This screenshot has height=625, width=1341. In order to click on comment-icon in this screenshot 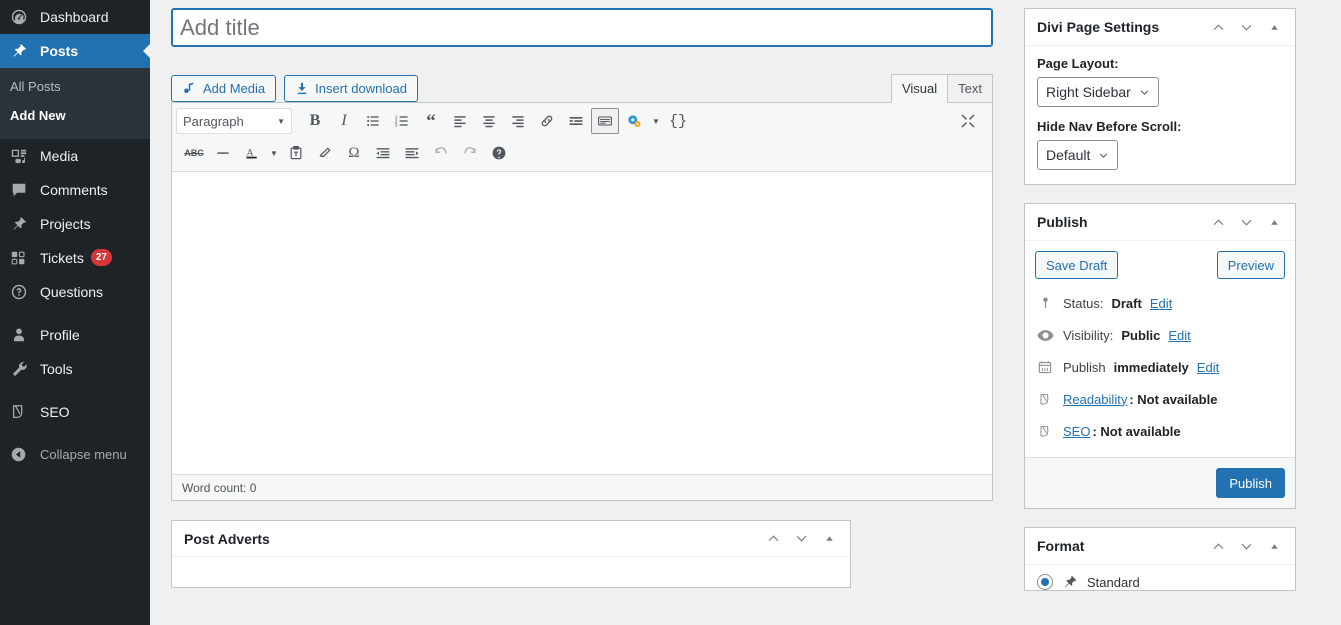, I will do `click(21, 190)`.